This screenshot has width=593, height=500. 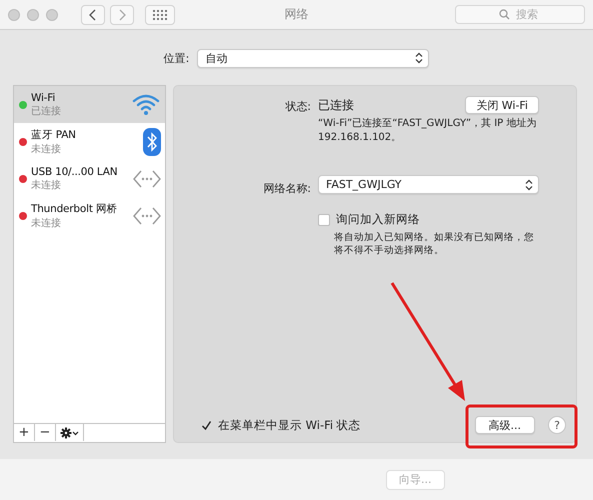 I want to click on status-value: 已连接, so click(x=336, y=105).